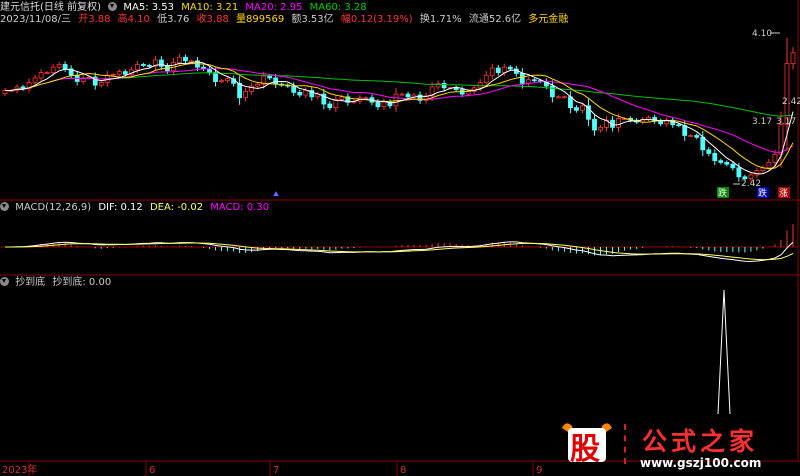 The height and width of the screenshot is (476, 800). I want to click on ma10-label: MA10: 3.21, so click(210, 7).